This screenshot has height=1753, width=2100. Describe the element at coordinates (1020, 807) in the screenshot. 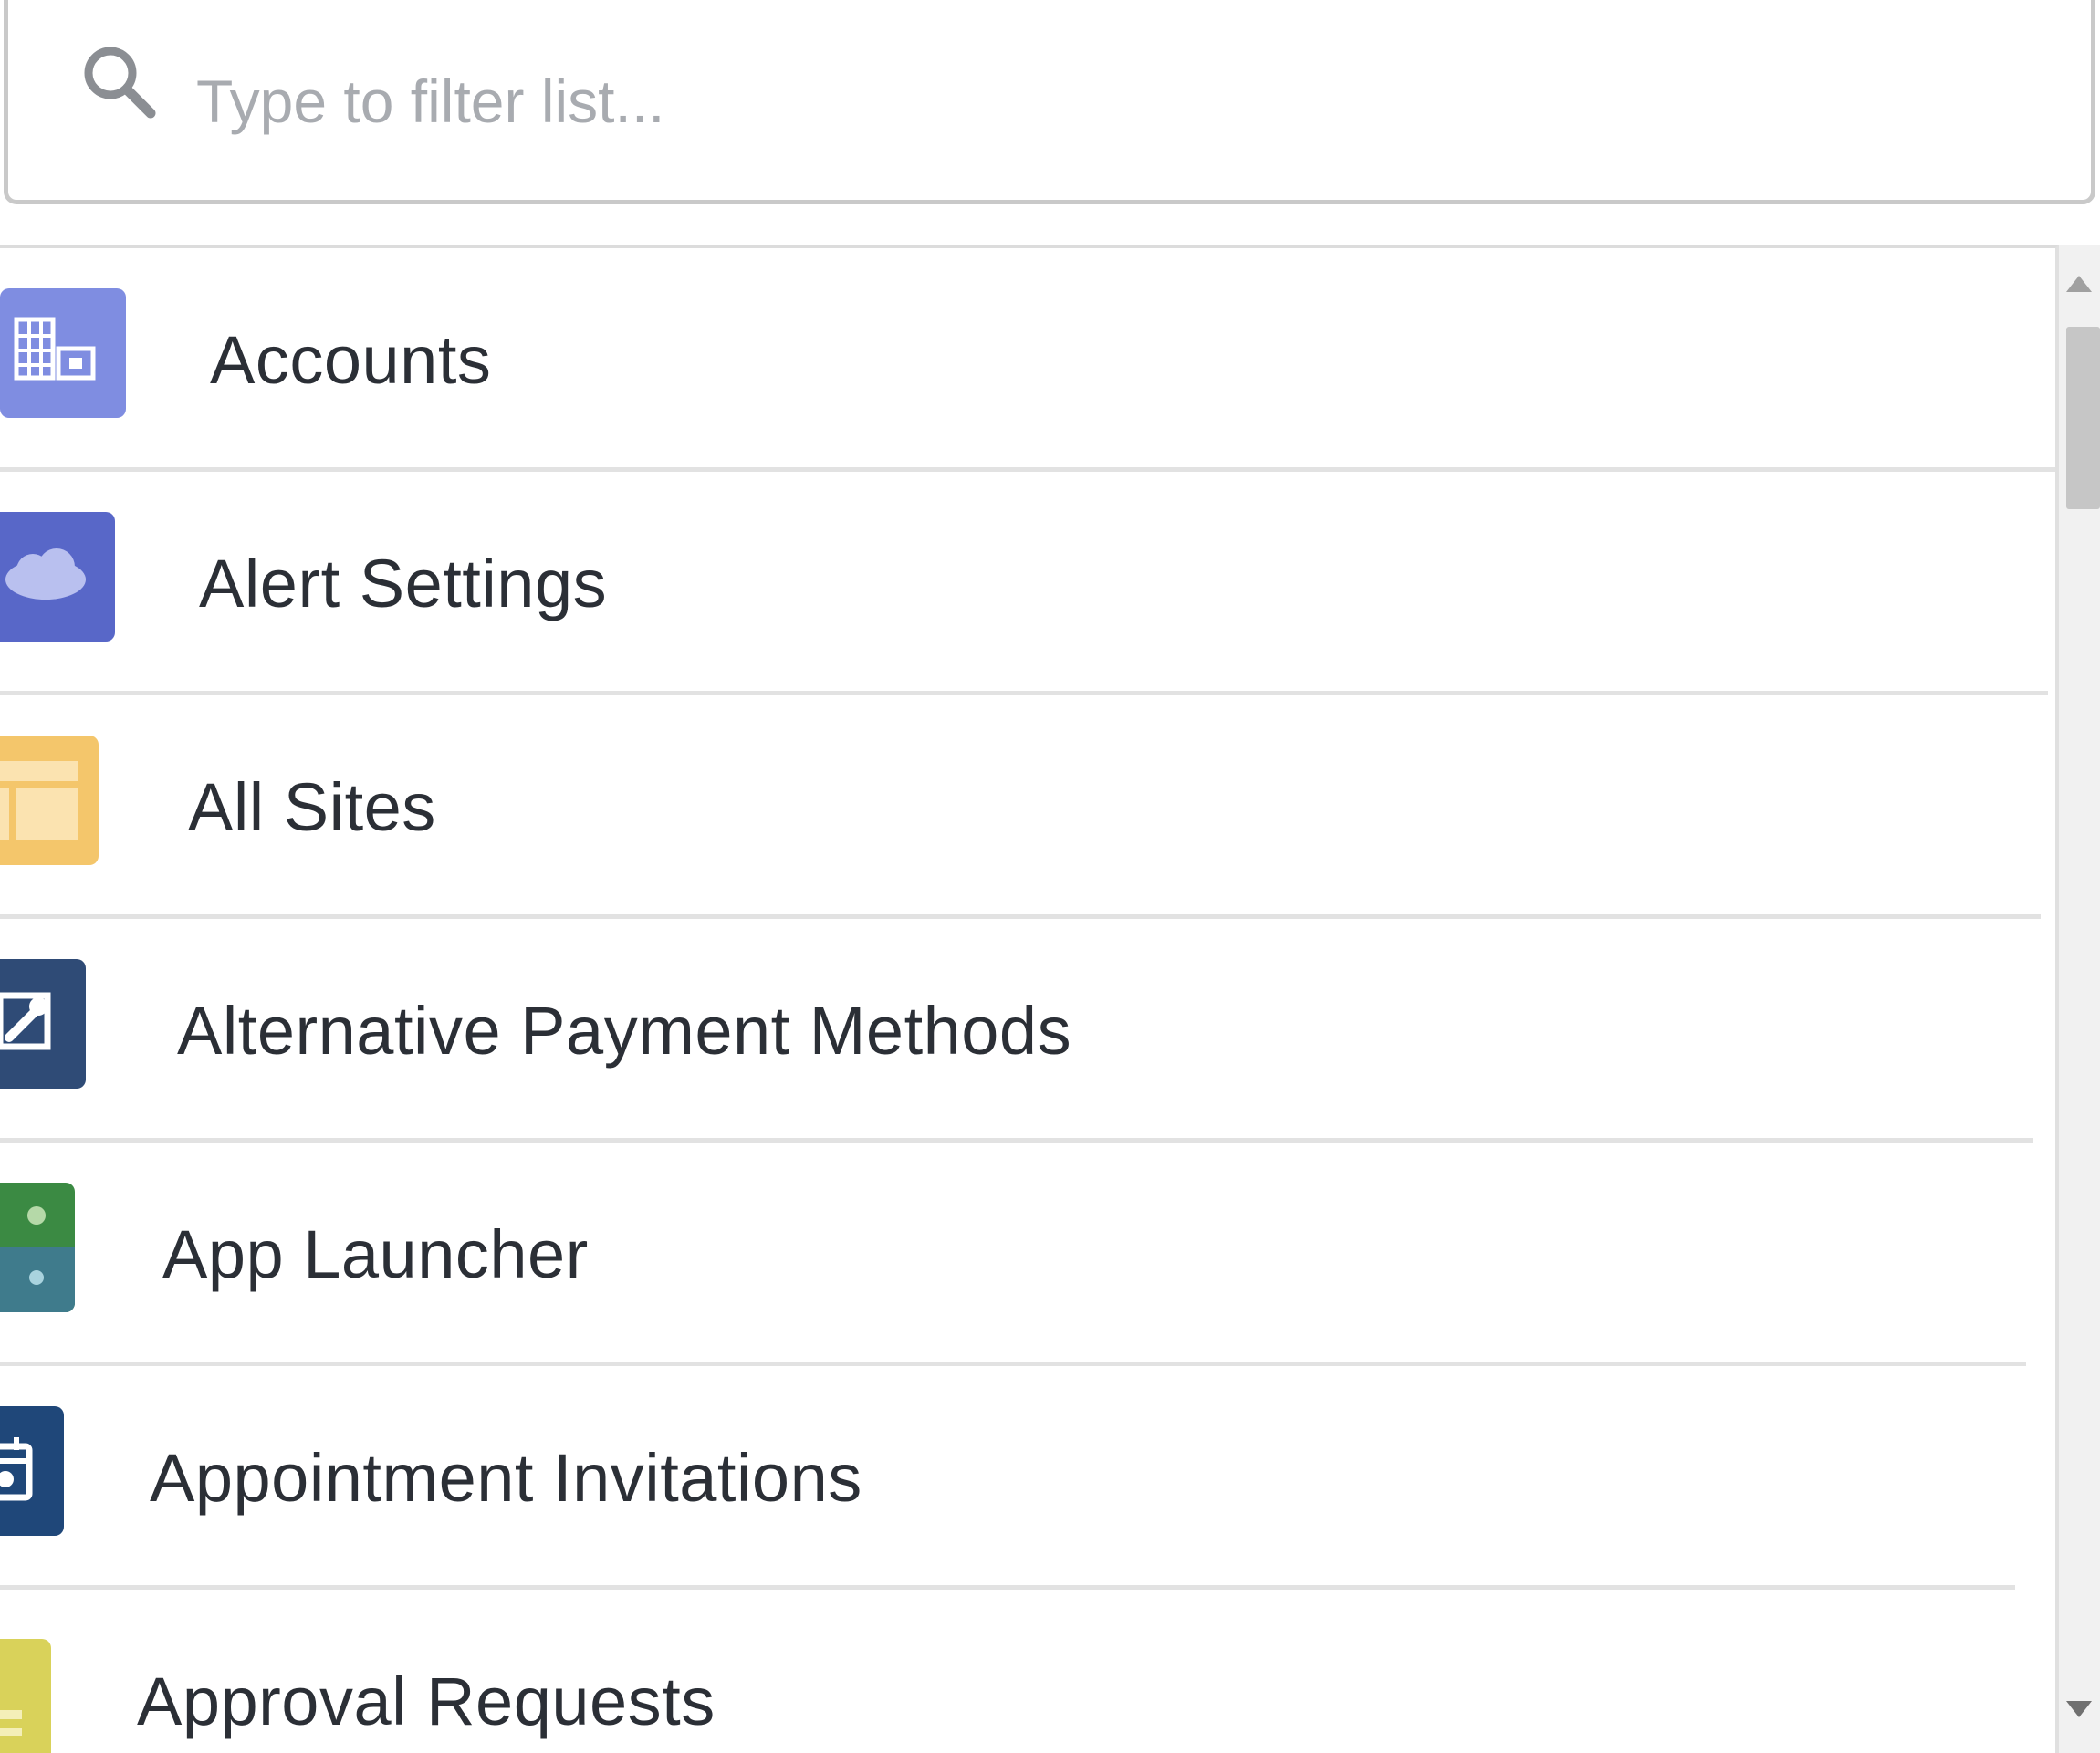

I see `list-item-all-sites: All Sites` at that location.